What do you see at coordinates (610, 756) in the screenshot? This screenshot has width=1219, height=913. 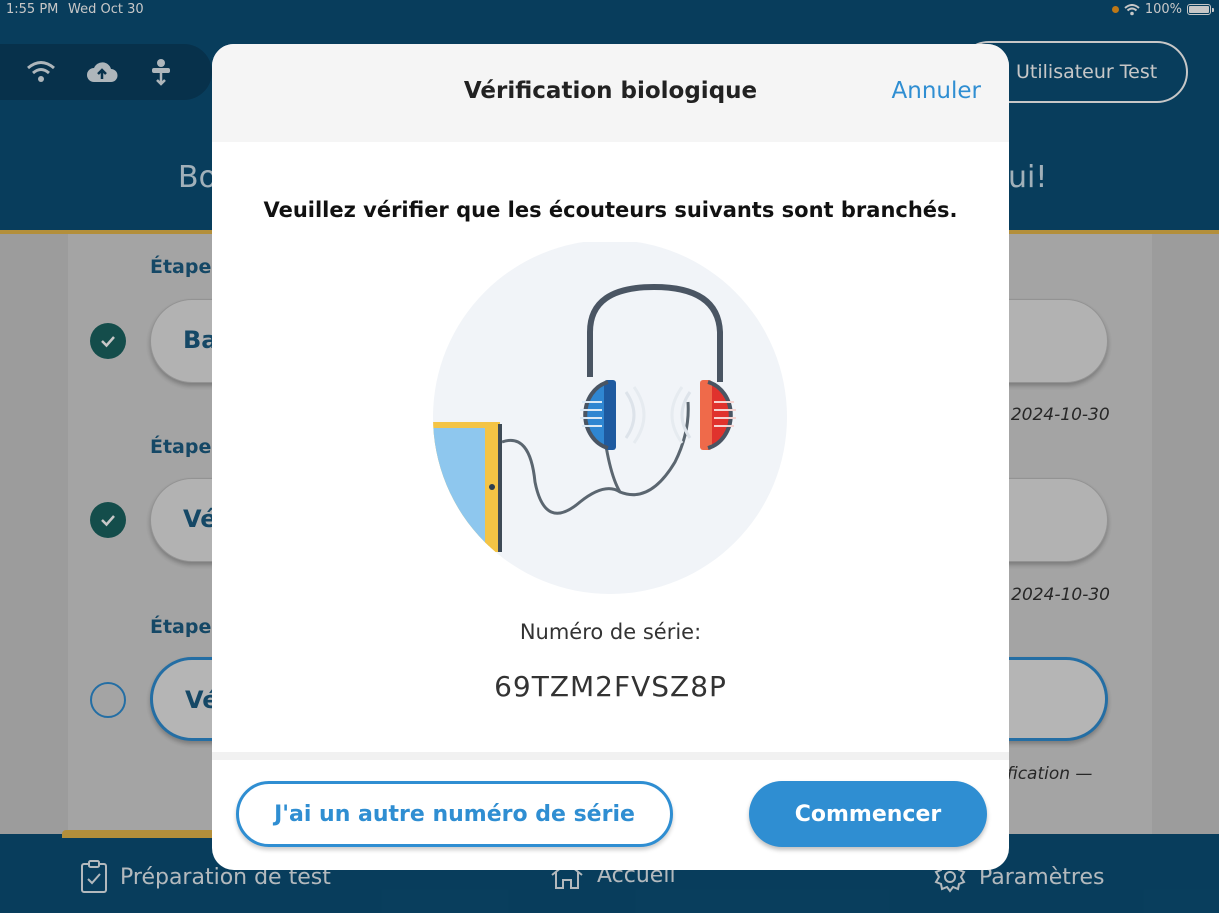 I see `modal-footer-divider` at bounding box center [610, 756].